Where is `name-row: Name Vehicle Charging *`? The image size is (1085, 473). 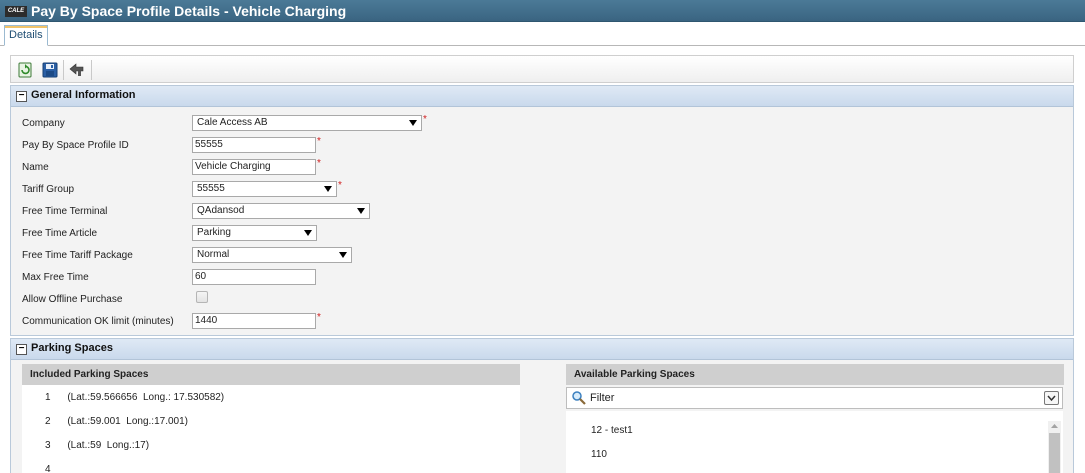
name-row: Name Vehicle Charging * is located at coordinates (542, 166).